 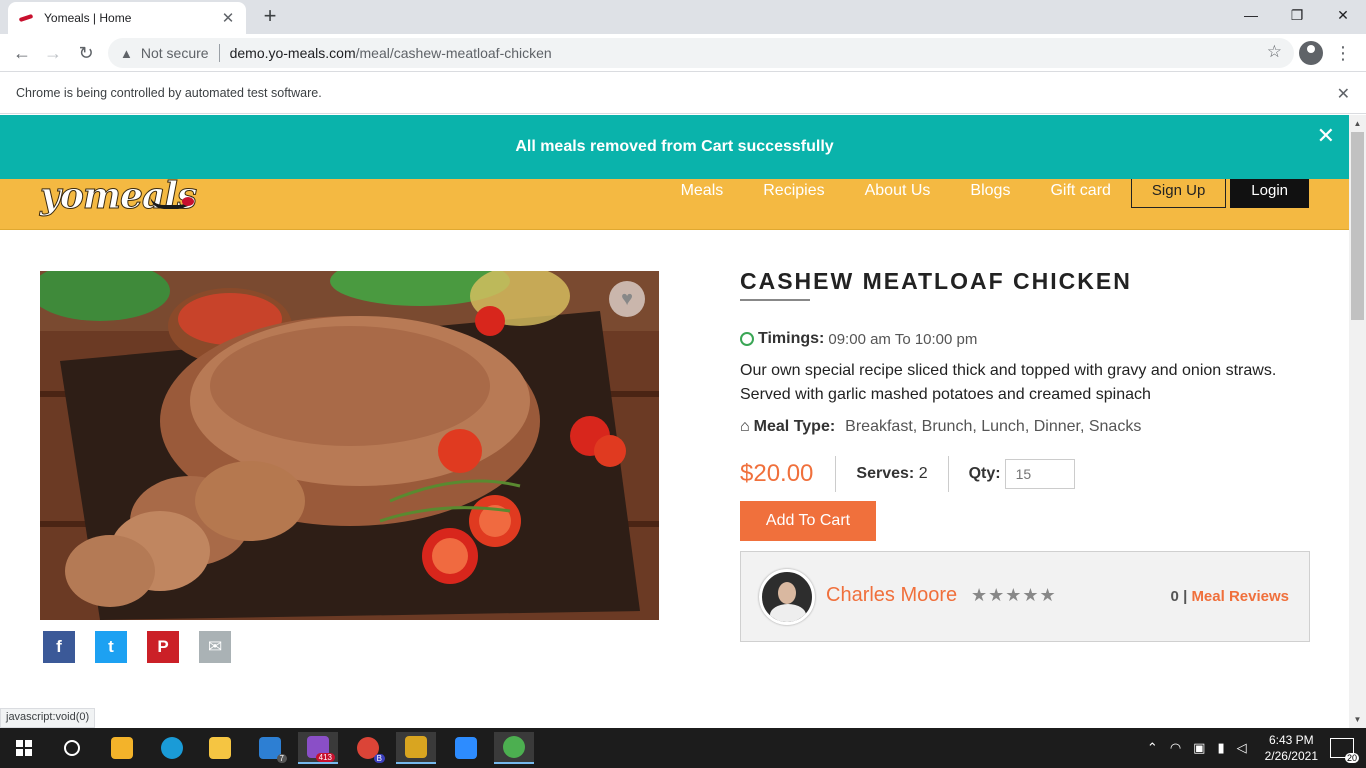 I want to click on infobar-close-icon: ✕, so click(x=1343, y=94).